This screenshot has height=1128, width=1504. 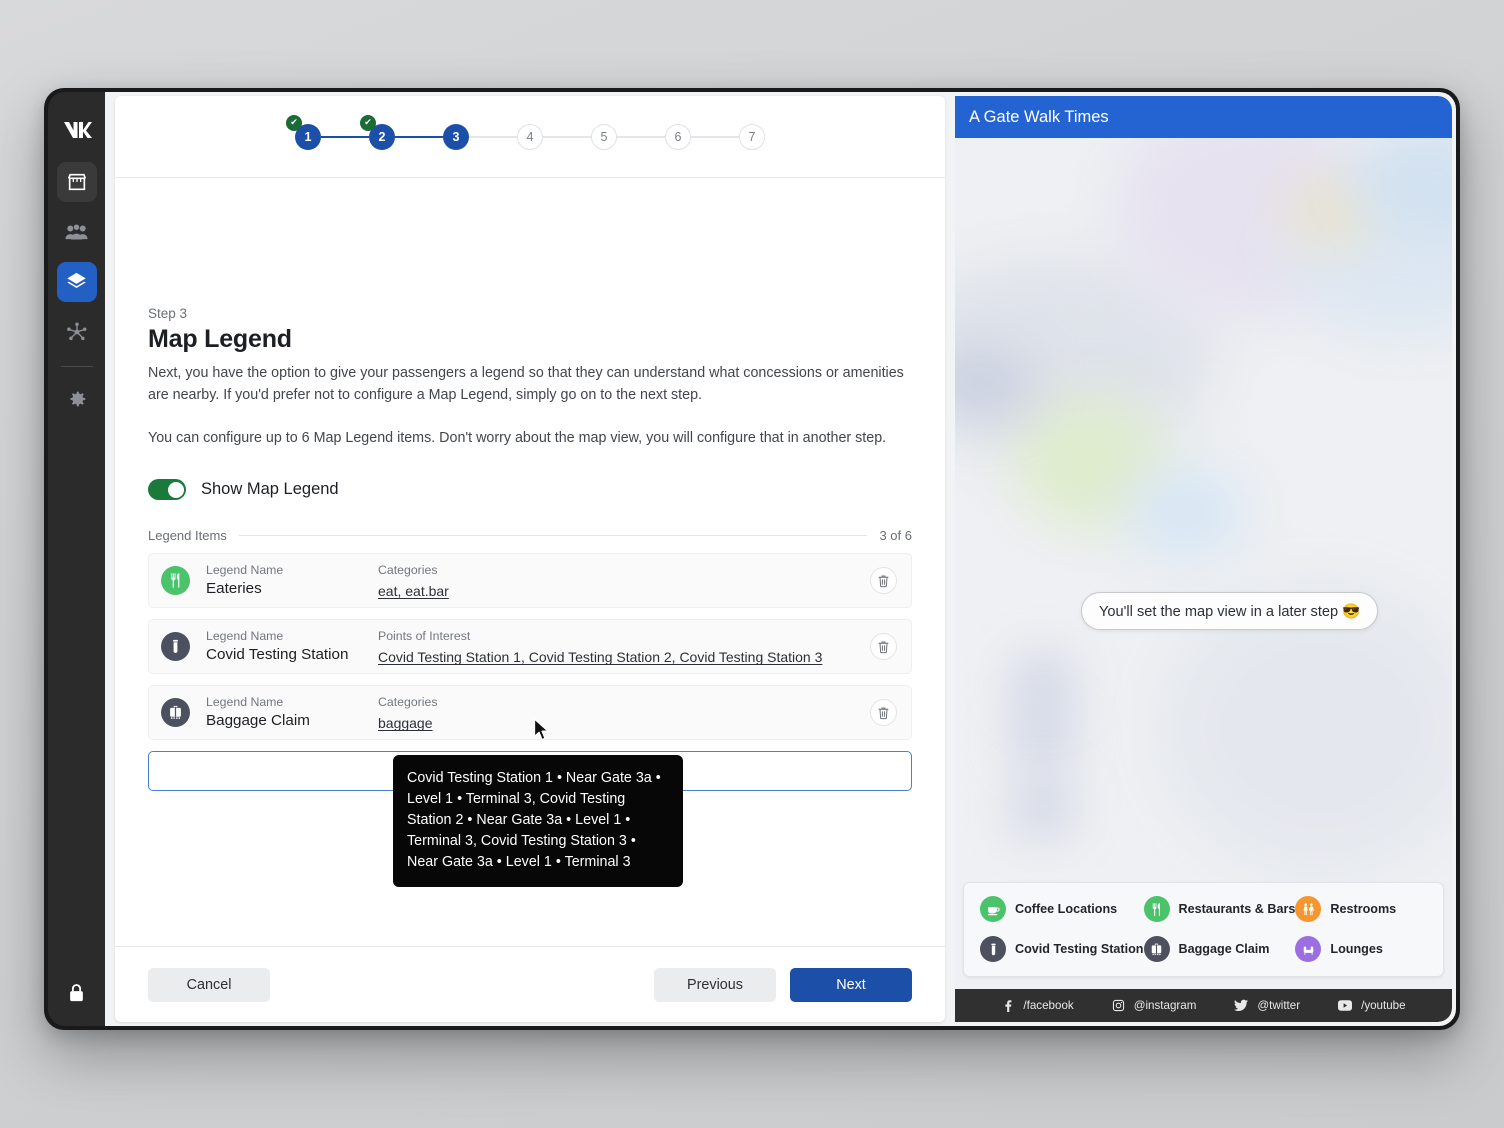 I want to click on map-legend-item: Restrooms, so click(x=1361, y=909).